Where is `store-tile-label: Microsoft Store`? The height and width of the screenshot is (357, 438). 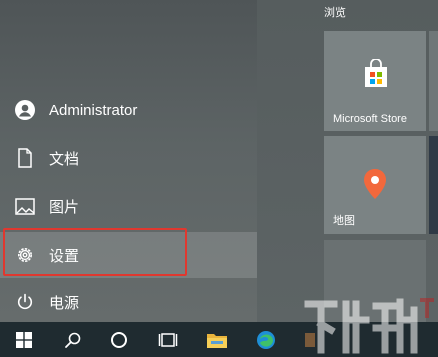
store-tile-label: Microsoft Store is located at coordinates (370, 119).